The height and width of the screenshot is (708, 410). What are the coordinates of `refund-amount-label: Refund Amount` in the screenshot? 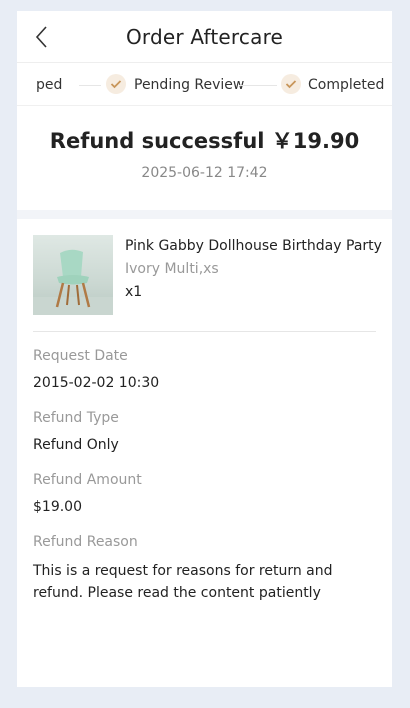 It's located at (87, 480).